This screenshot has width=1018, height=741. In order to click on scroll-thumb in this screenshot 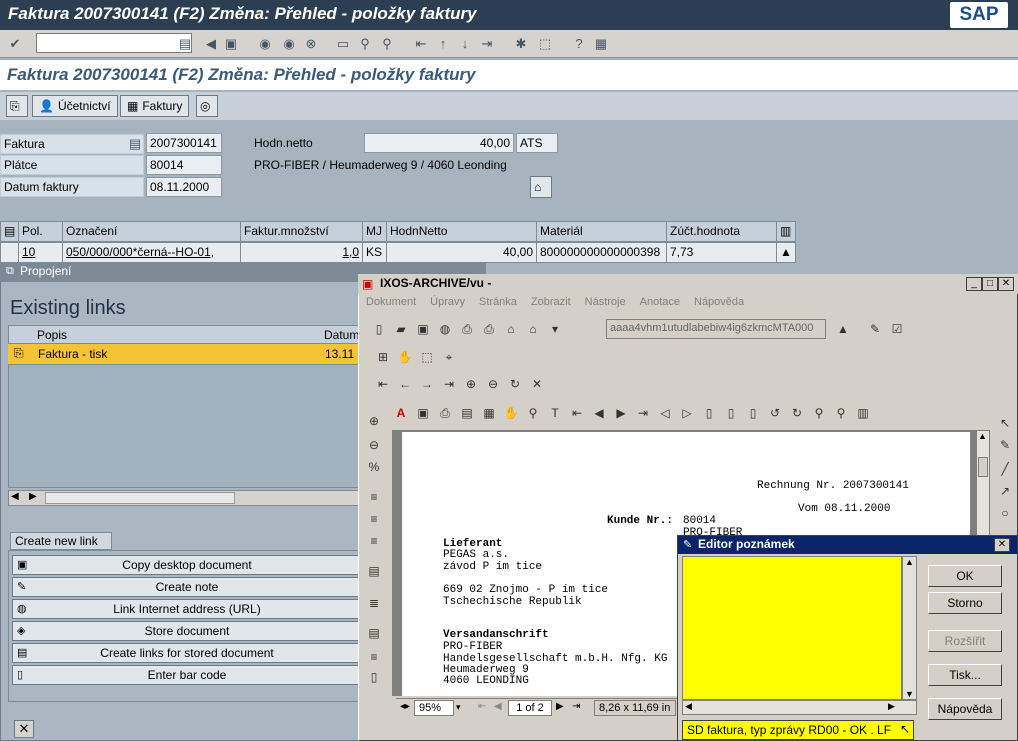, I will do `click(140, 498)`.